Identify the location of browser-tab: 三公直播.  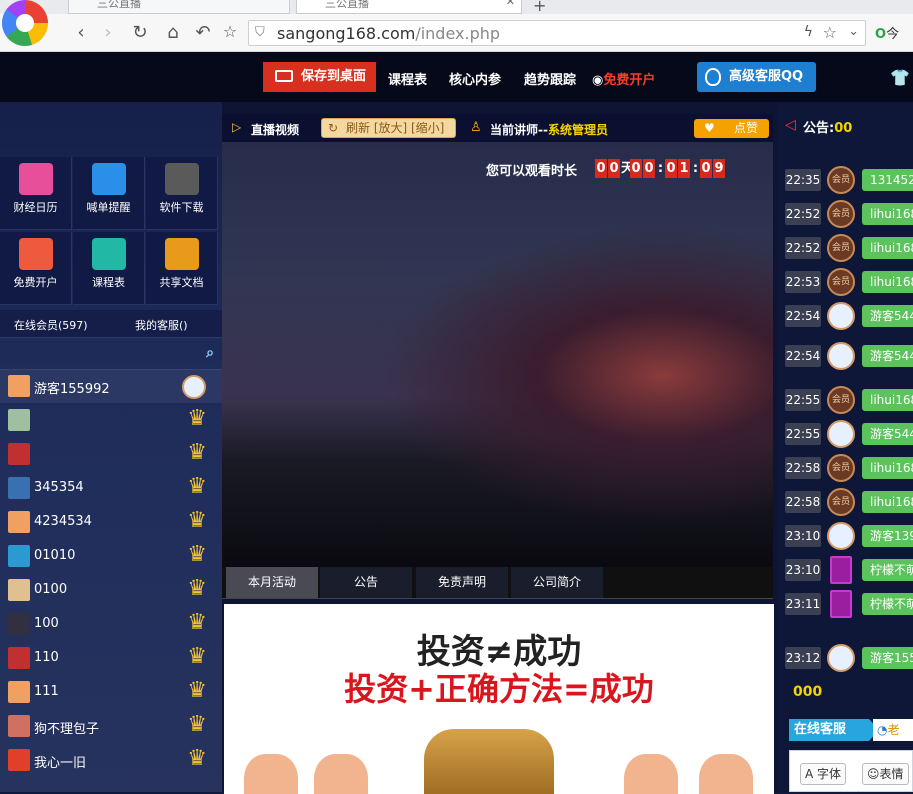
(179, 7).